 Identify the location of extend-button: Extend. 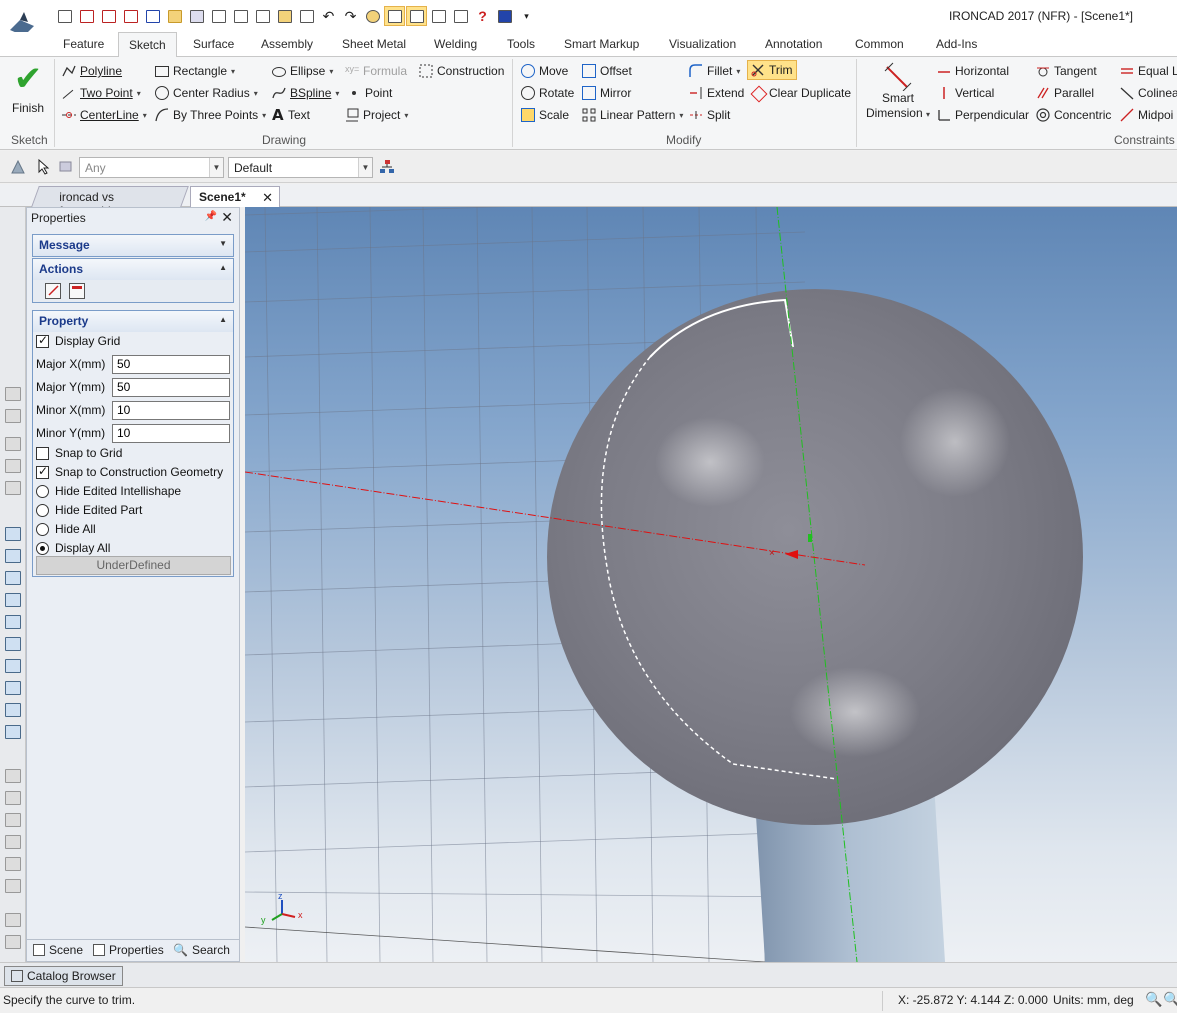
(716, 93).